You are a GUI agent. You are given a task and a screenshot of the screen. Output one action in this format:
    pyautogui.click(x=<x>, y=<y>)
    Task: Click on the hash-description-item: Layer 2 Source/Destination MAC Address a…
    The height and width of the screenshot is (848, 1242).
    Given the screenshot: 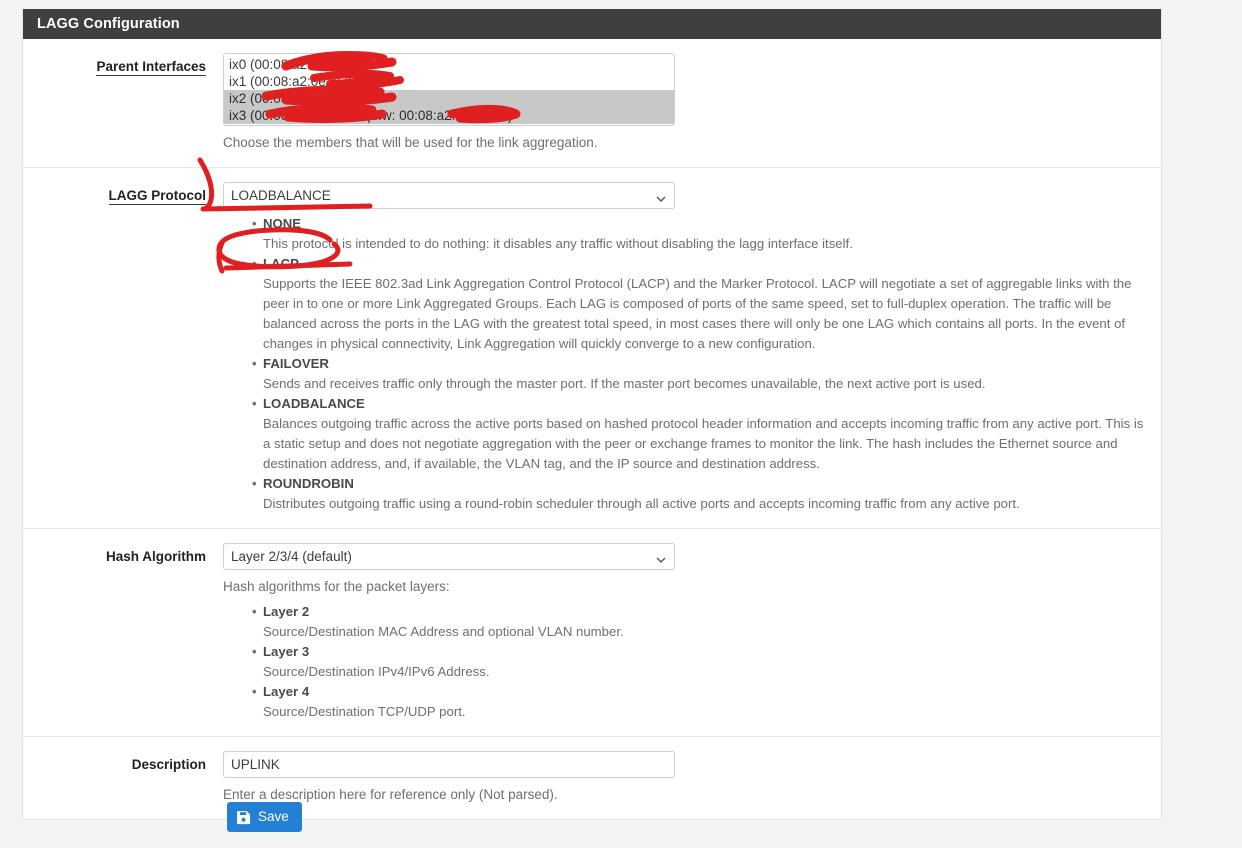 What is the action you would take?
    pyautogui.click(x=686, y=622)
    